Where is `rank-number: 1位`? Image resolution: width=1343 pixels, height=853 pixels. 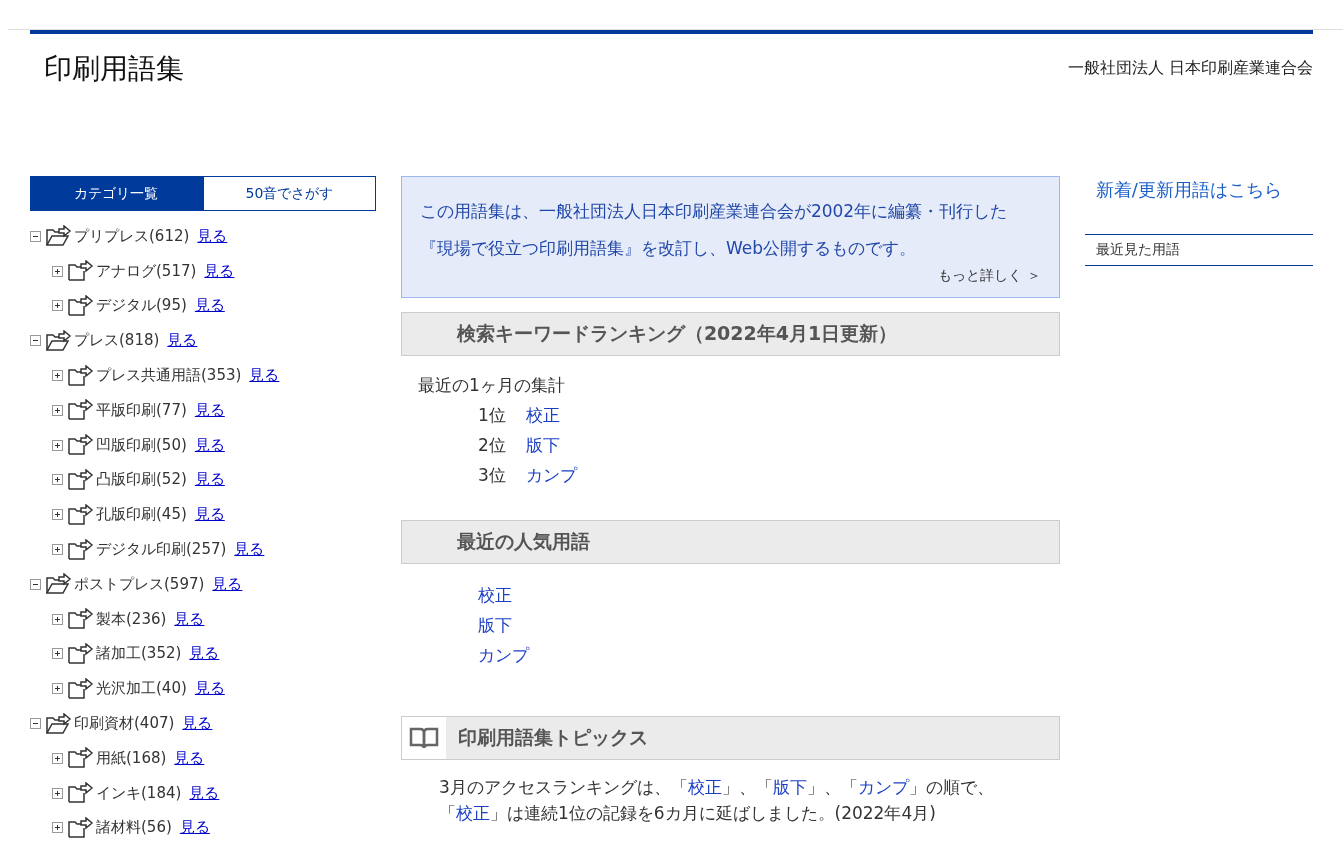 rank-number: 1位 is located at coordinates (492, 415).